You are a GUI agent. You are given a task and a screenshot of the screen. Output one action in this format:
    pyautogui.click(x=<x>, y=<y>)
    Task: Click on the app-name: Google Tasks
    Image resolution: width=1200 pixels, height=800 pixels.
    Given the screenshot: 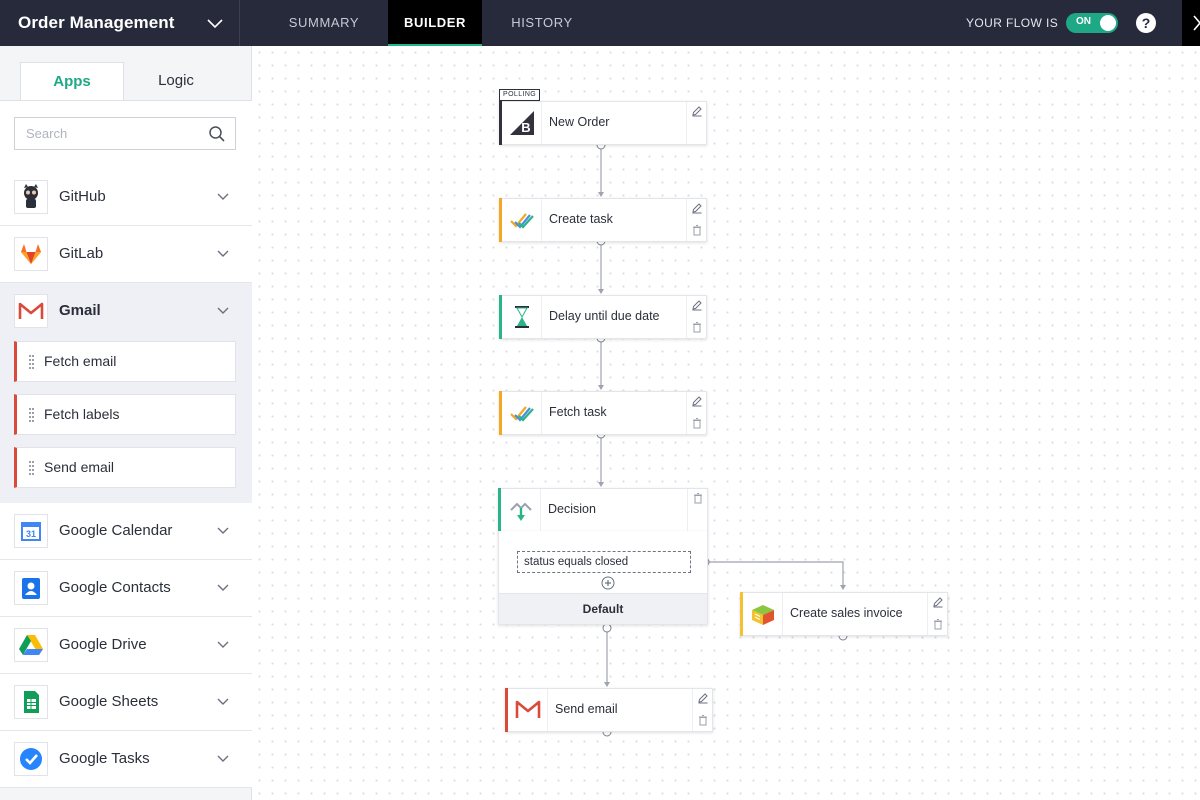 What is the action you would take?
    pyautogui.click(x=104, y=758)
    